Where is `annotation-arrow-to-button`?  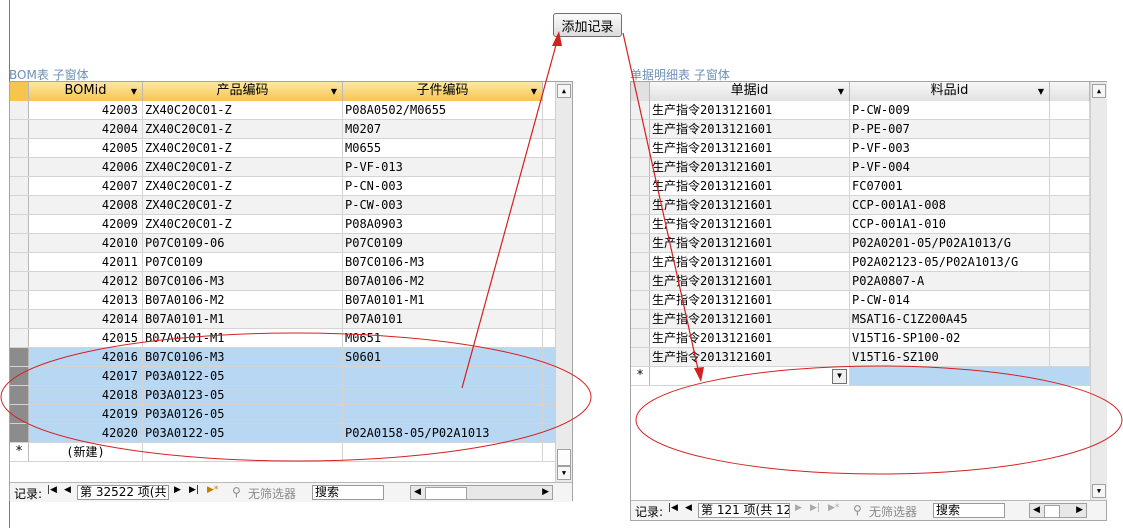 annotation-arrow-to-button is located at coordinates (510, 211).